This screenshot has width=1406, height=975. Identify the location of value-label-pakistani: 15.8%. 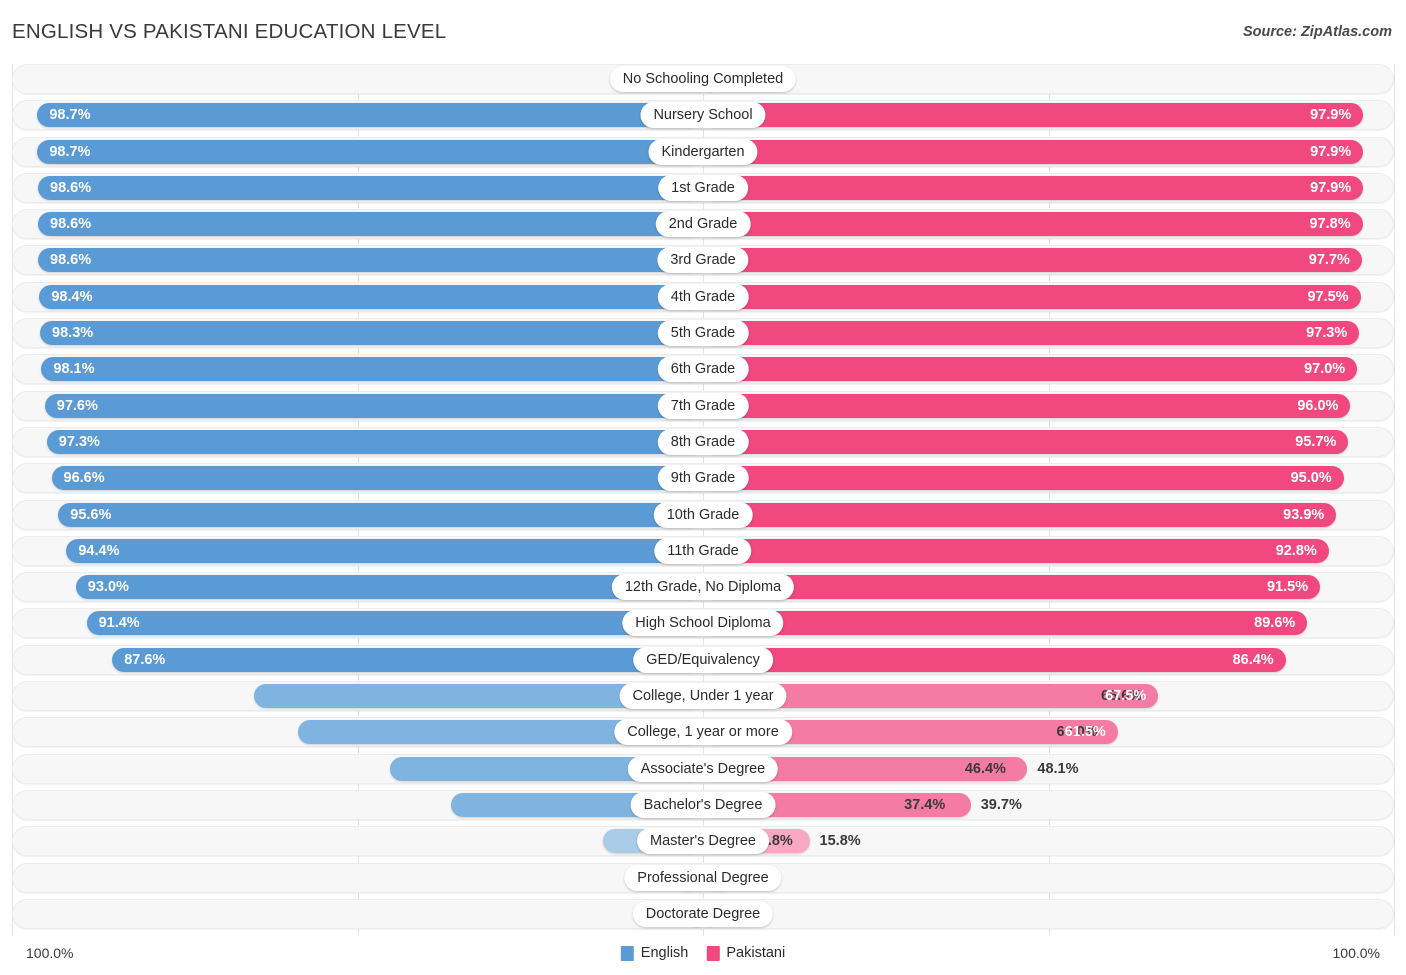
(840, 841).